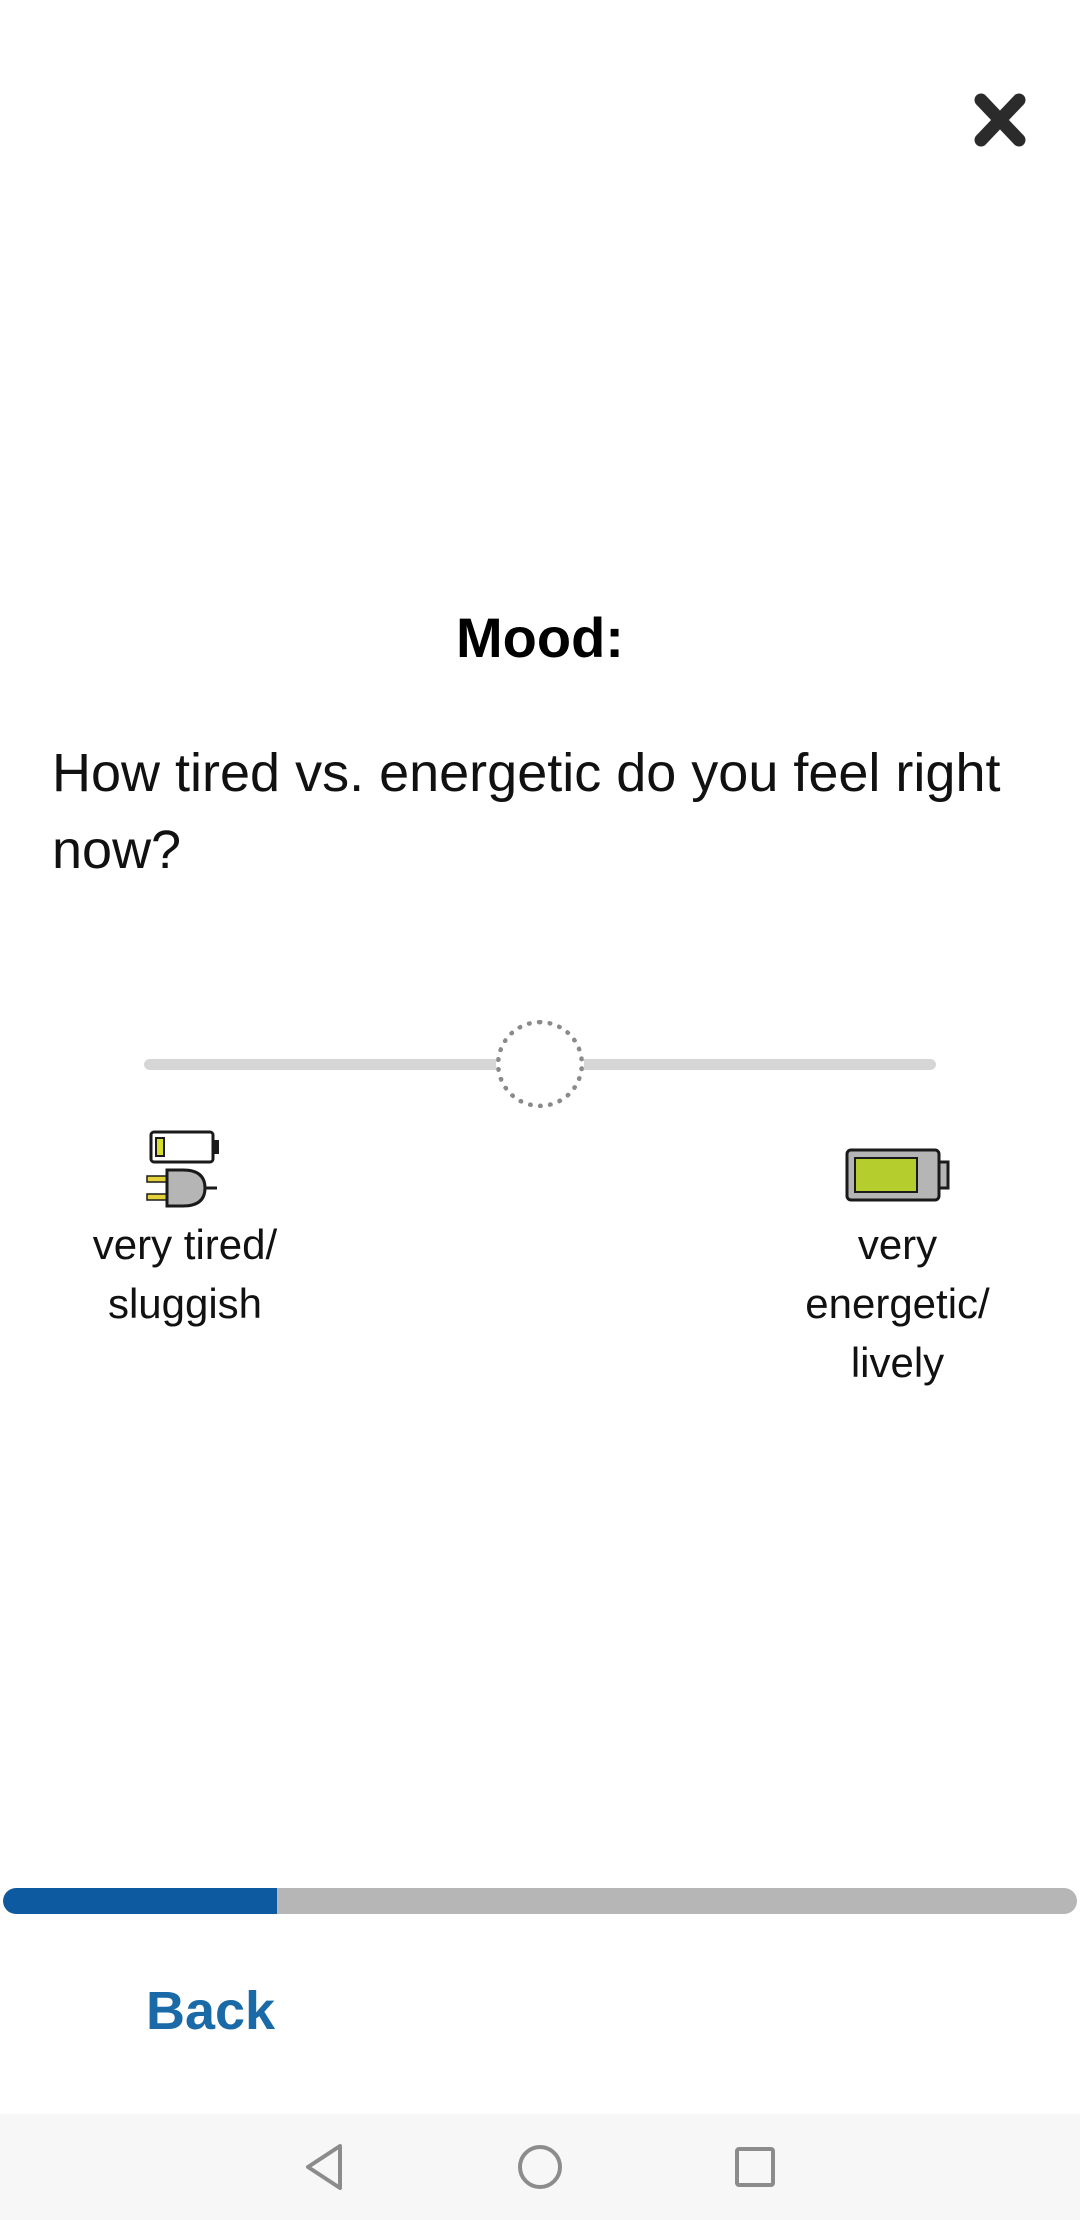 The height and width of the screenshot is (2220, 1080). I want to click on system-home-button, so click(540, 2167).